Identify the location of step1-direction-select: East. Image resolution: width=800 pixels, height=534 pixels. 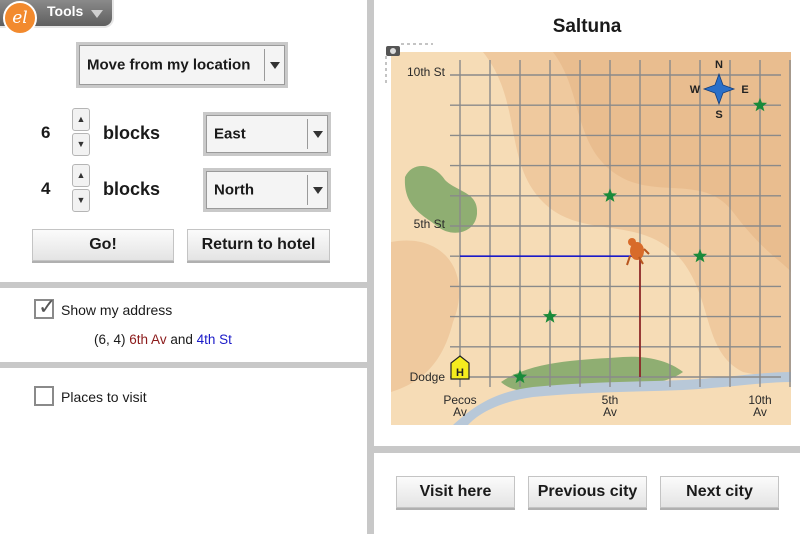
(267, 134).